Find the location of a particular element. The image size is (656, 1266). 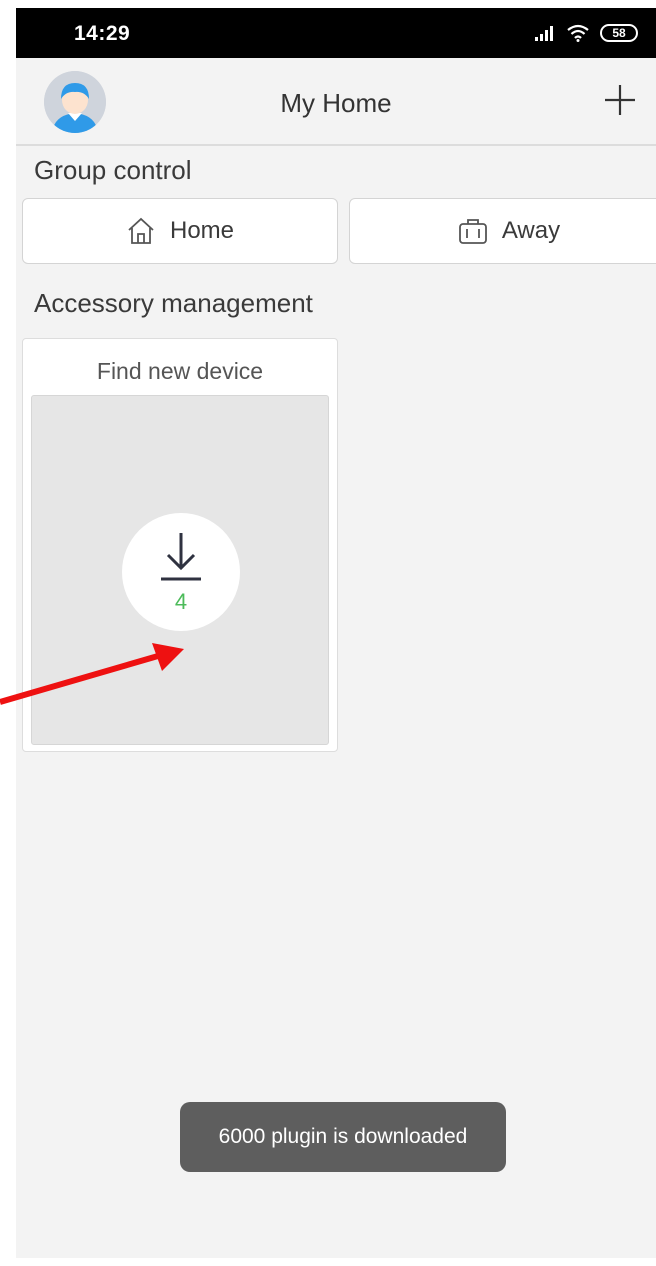

download-icon is located at coordinates (181, 557).